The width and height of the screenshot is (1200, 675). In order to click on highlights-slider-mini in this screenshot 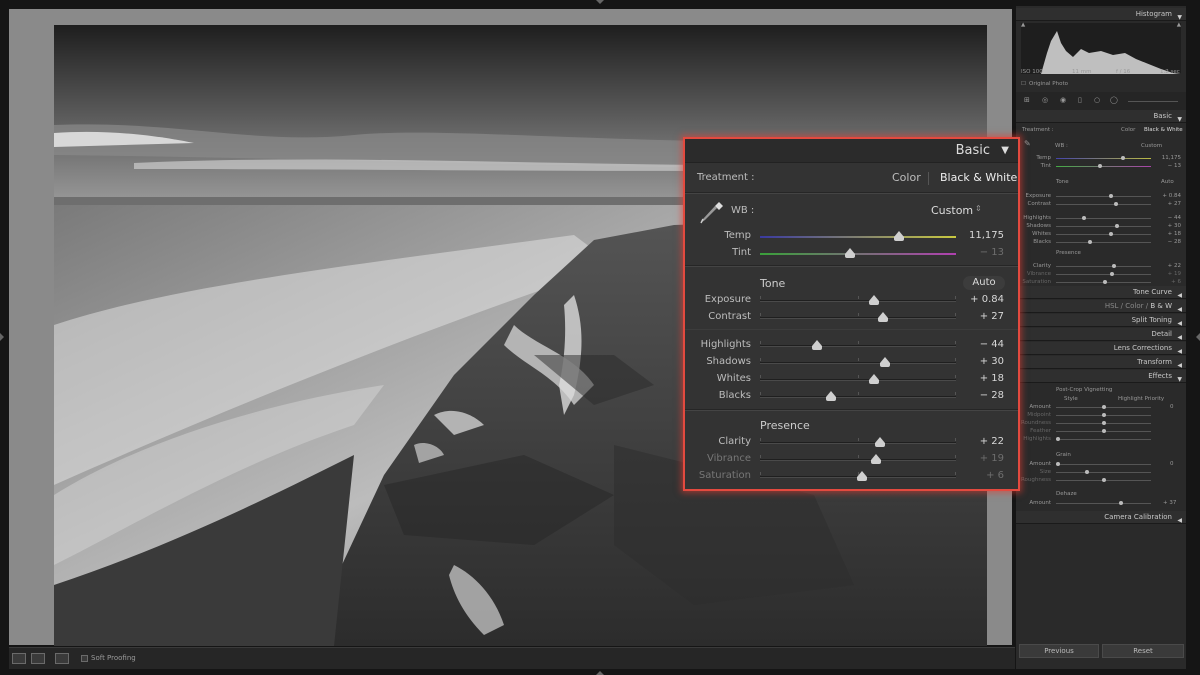, I will do `click(1103, 218)`.